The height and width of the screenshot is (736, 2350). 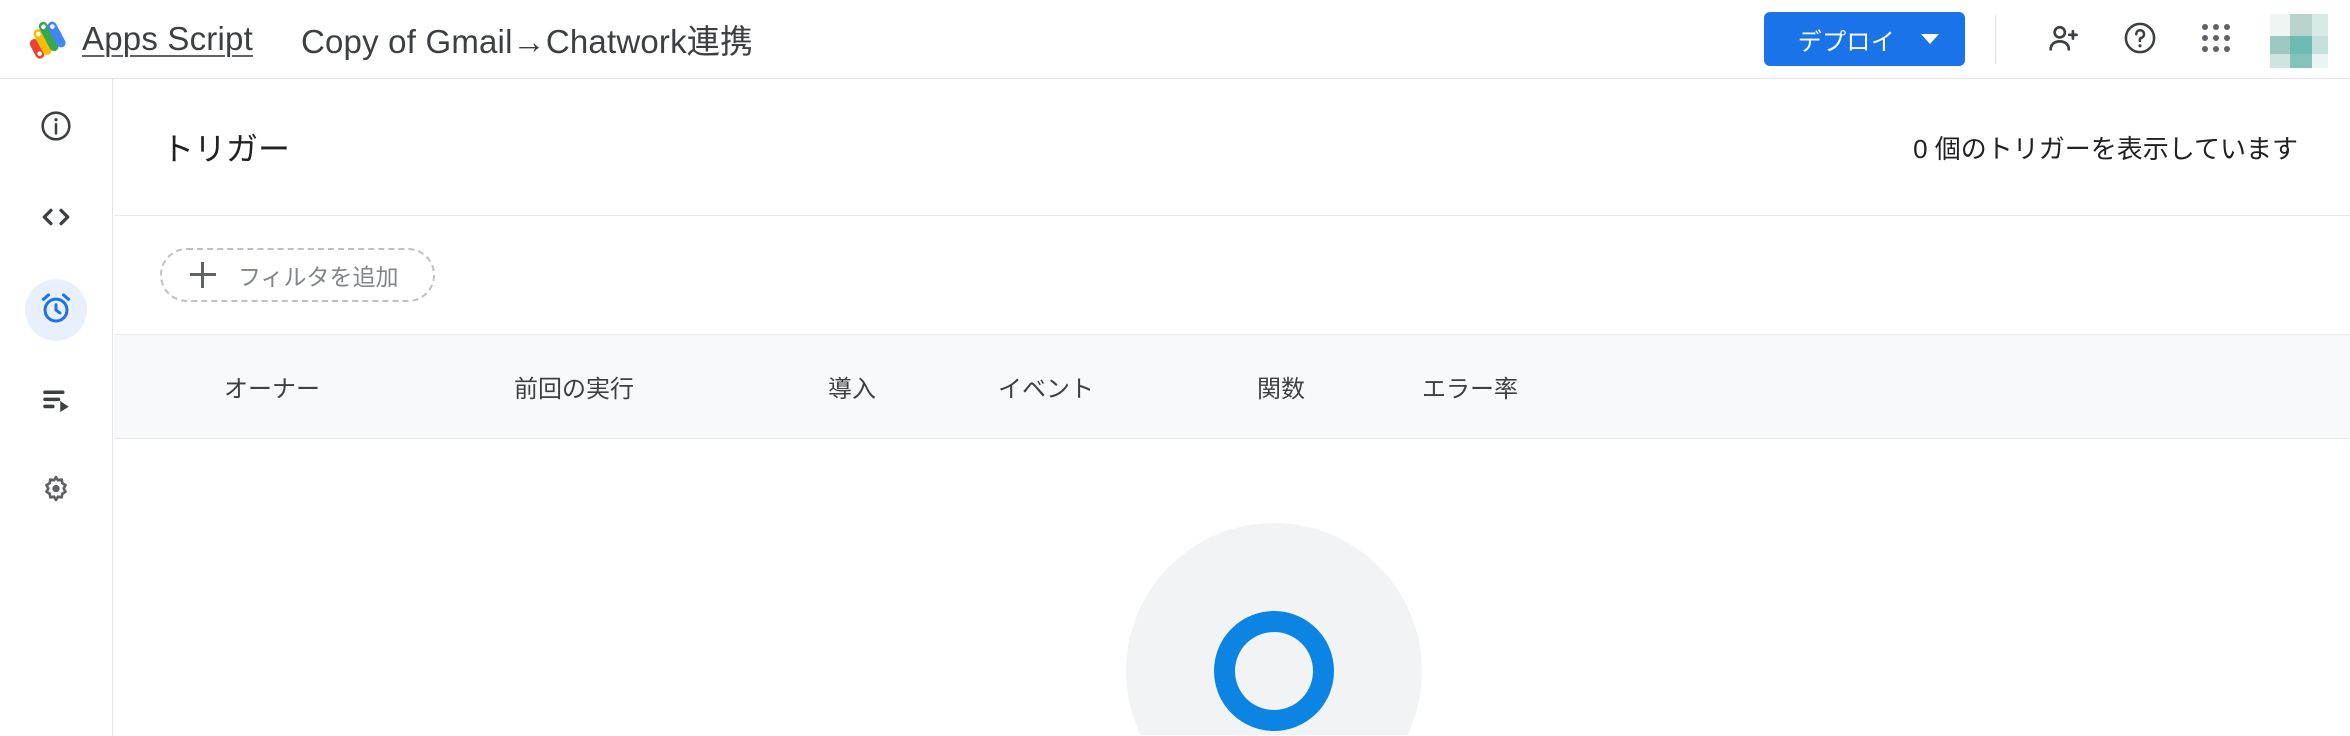 What do you see at coordinates (203, 275) in the screenshot?
I see `plus-icon` at bounding box center [203, 275].